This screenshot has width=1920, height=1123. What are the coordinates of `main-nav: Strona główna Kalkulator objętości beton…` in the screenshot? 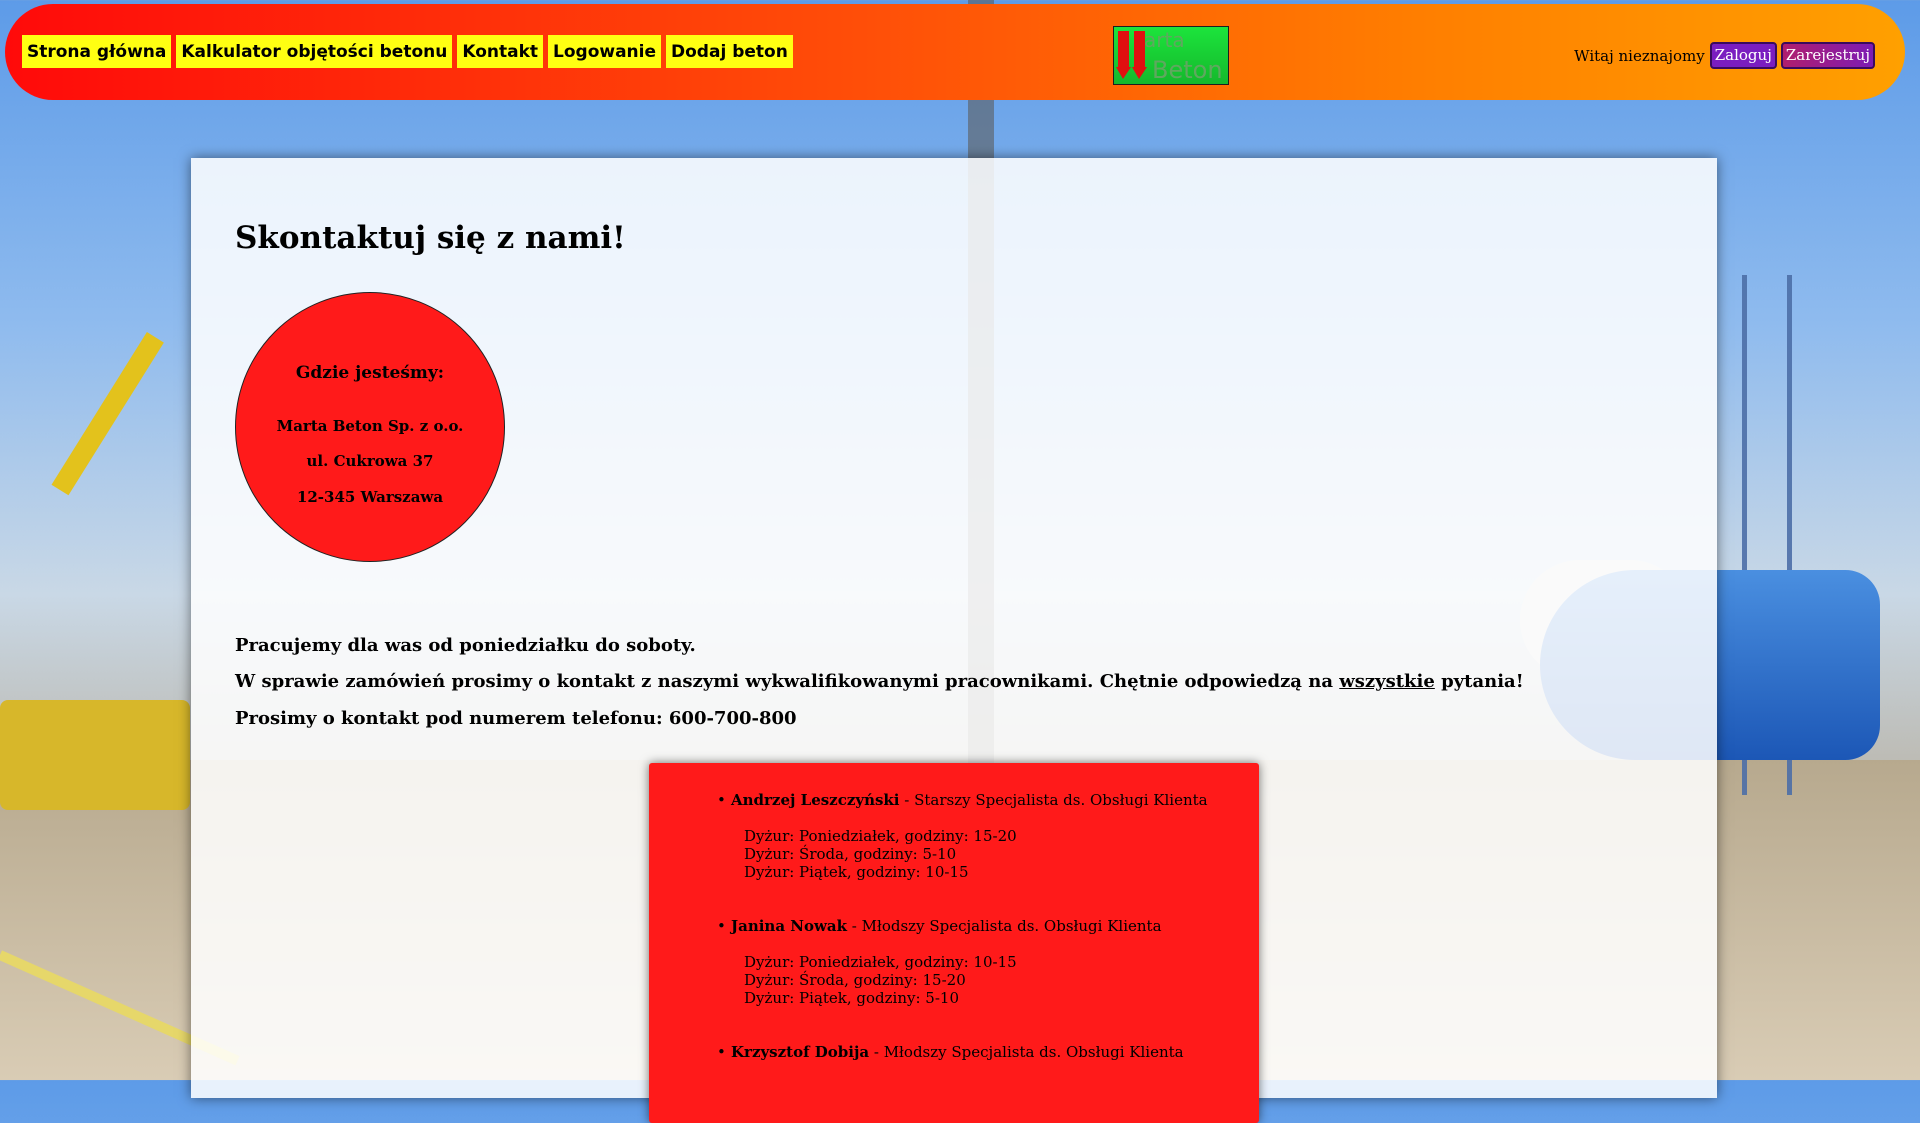 It's located at (407, 51).